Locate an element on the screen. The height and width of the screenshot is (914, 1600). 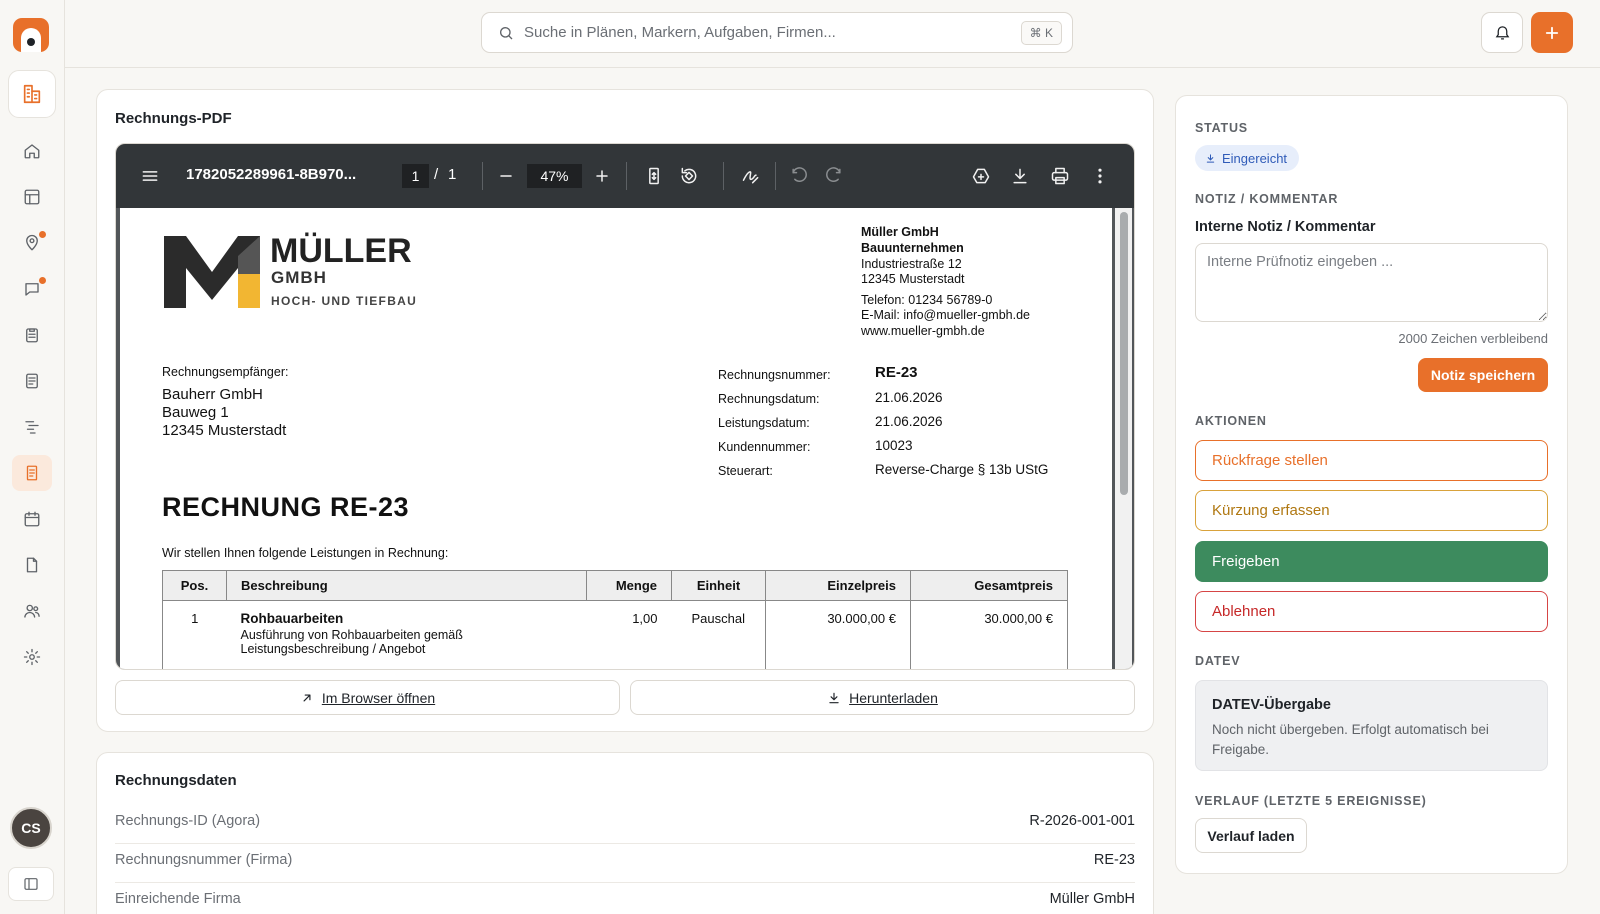
status-section-label: STATUS is located at coordinates (1221, 128).